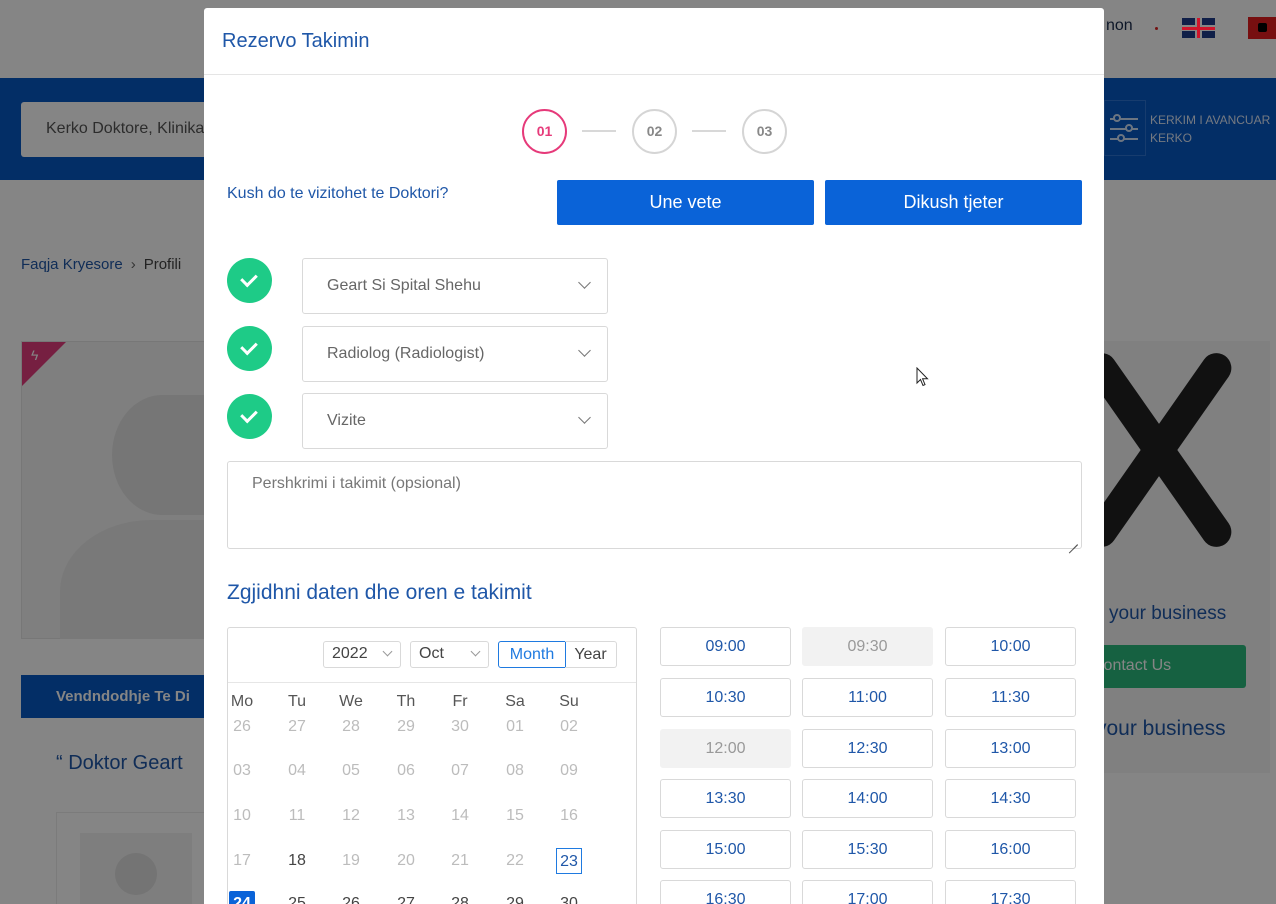 This screenshot has height=904, width=1276. I want to click on weekday-label: We, so click(351, 701).